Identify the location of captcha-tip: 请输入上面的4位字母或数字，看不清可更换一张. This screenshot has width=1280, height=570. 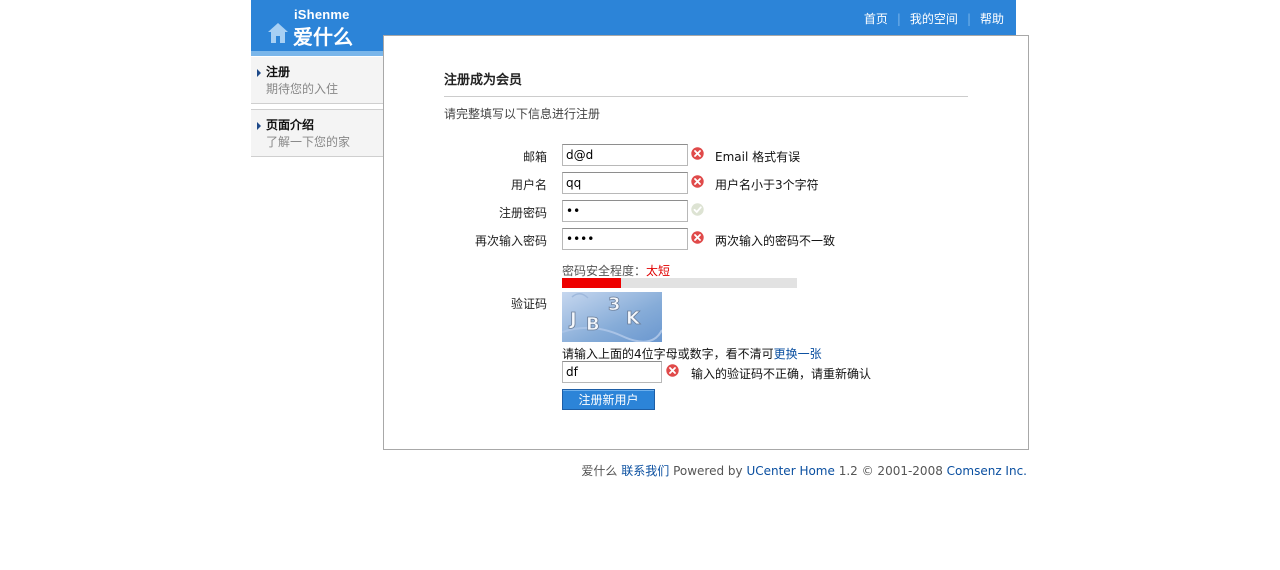
(692, 353).